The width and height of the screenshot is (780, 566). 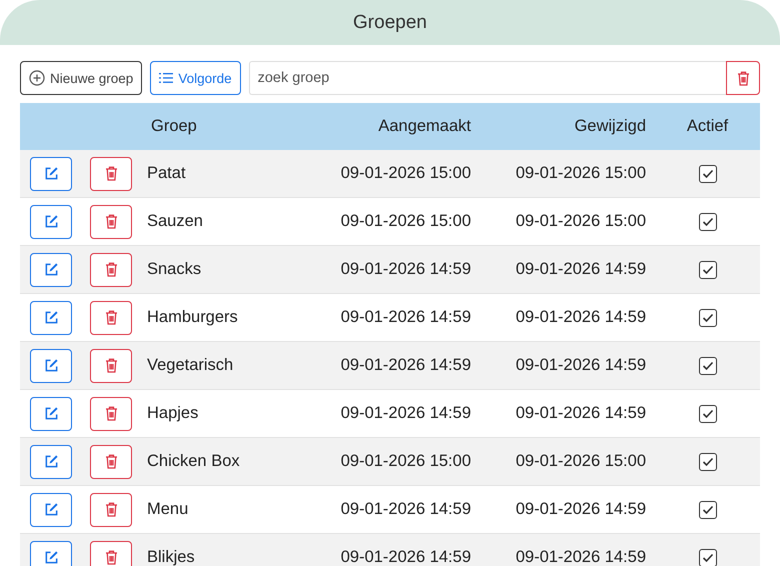 What do you see at coordinates (168, 509) in the screenshot?
I see `table-cell-text: Menu` at bounding box center [168, 509].